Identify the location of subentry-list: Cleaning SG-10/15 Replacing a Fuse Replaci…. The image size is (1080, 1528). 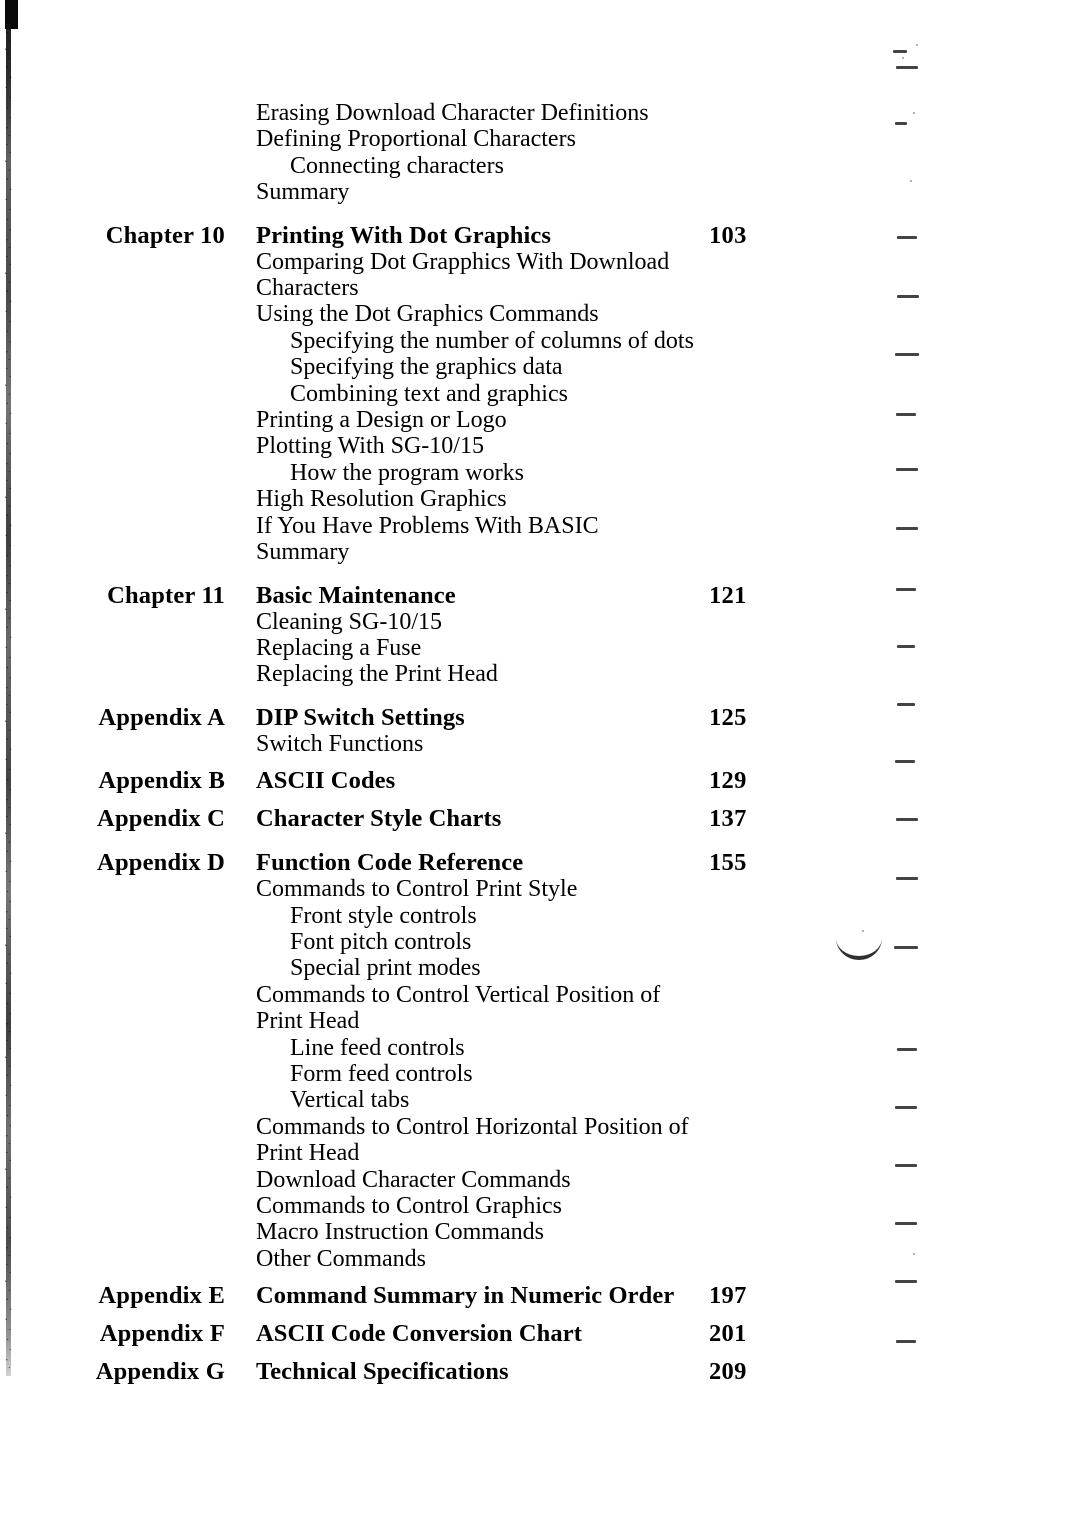
(482, 648).